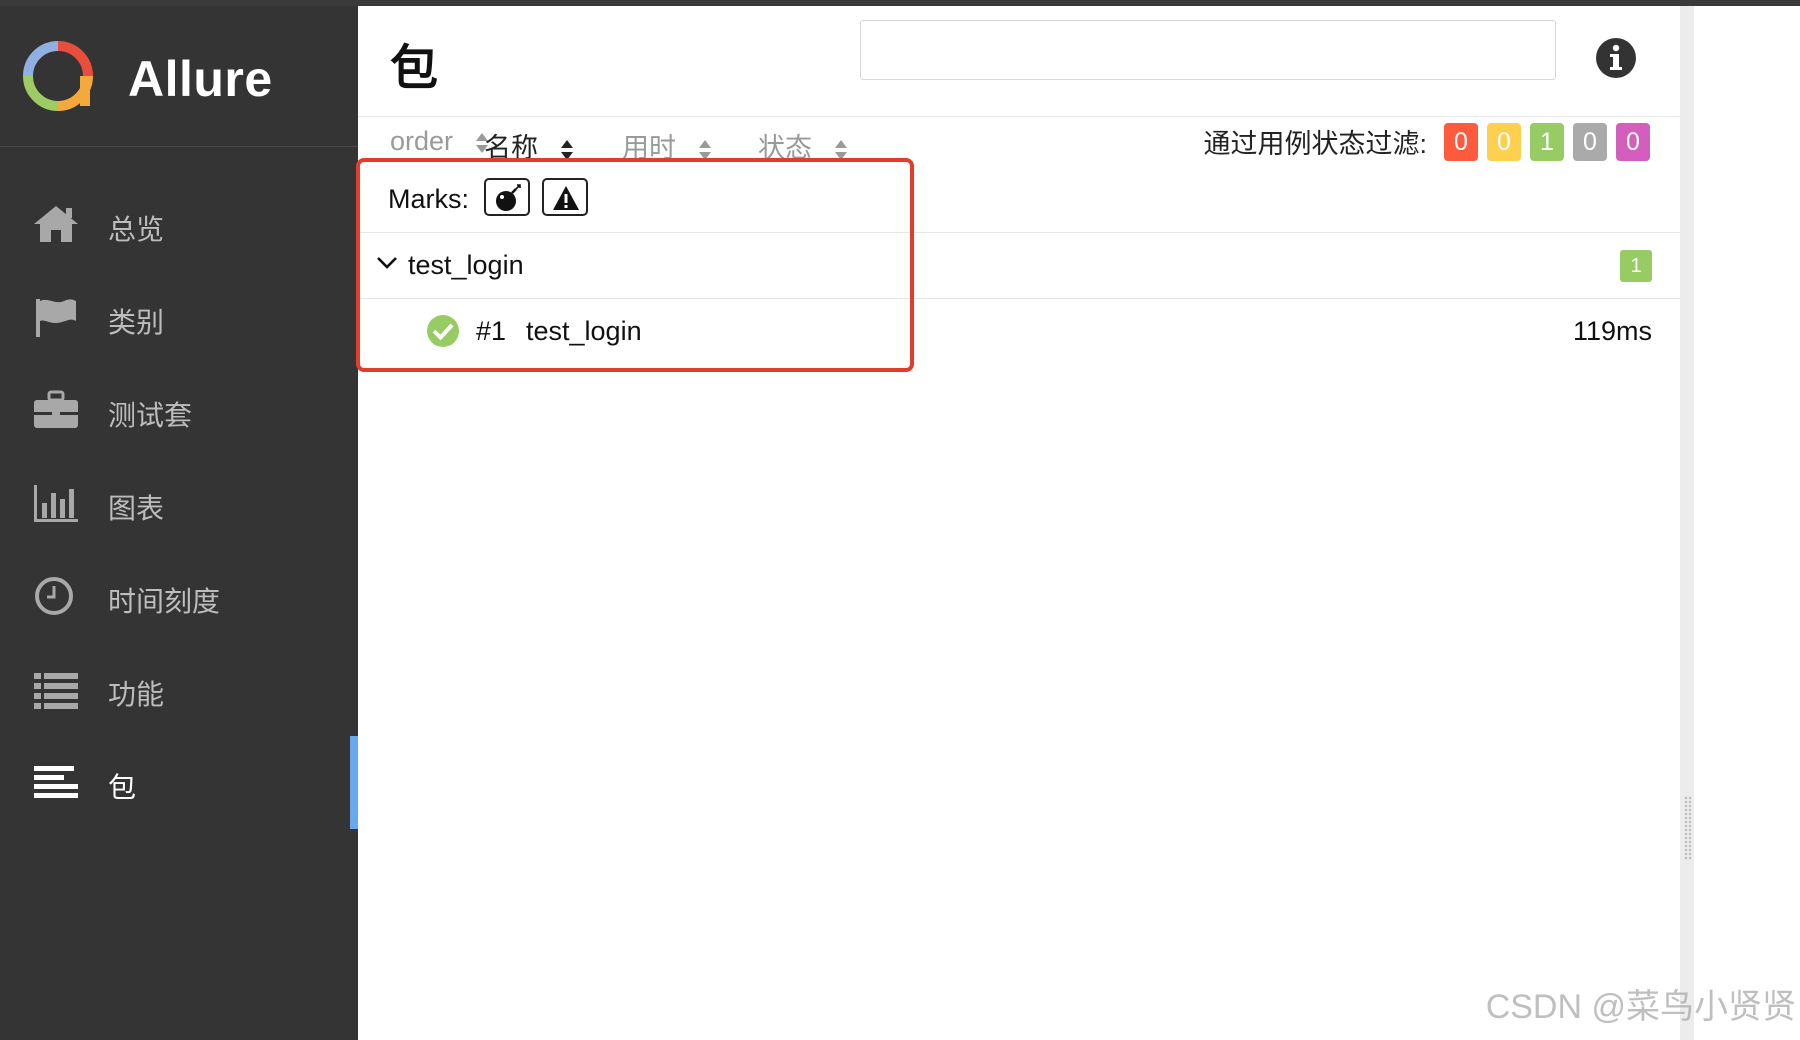  Describe the element at coordinates (1019, 199) in the screenshot. I see `marks-row: Marks:` at that location.